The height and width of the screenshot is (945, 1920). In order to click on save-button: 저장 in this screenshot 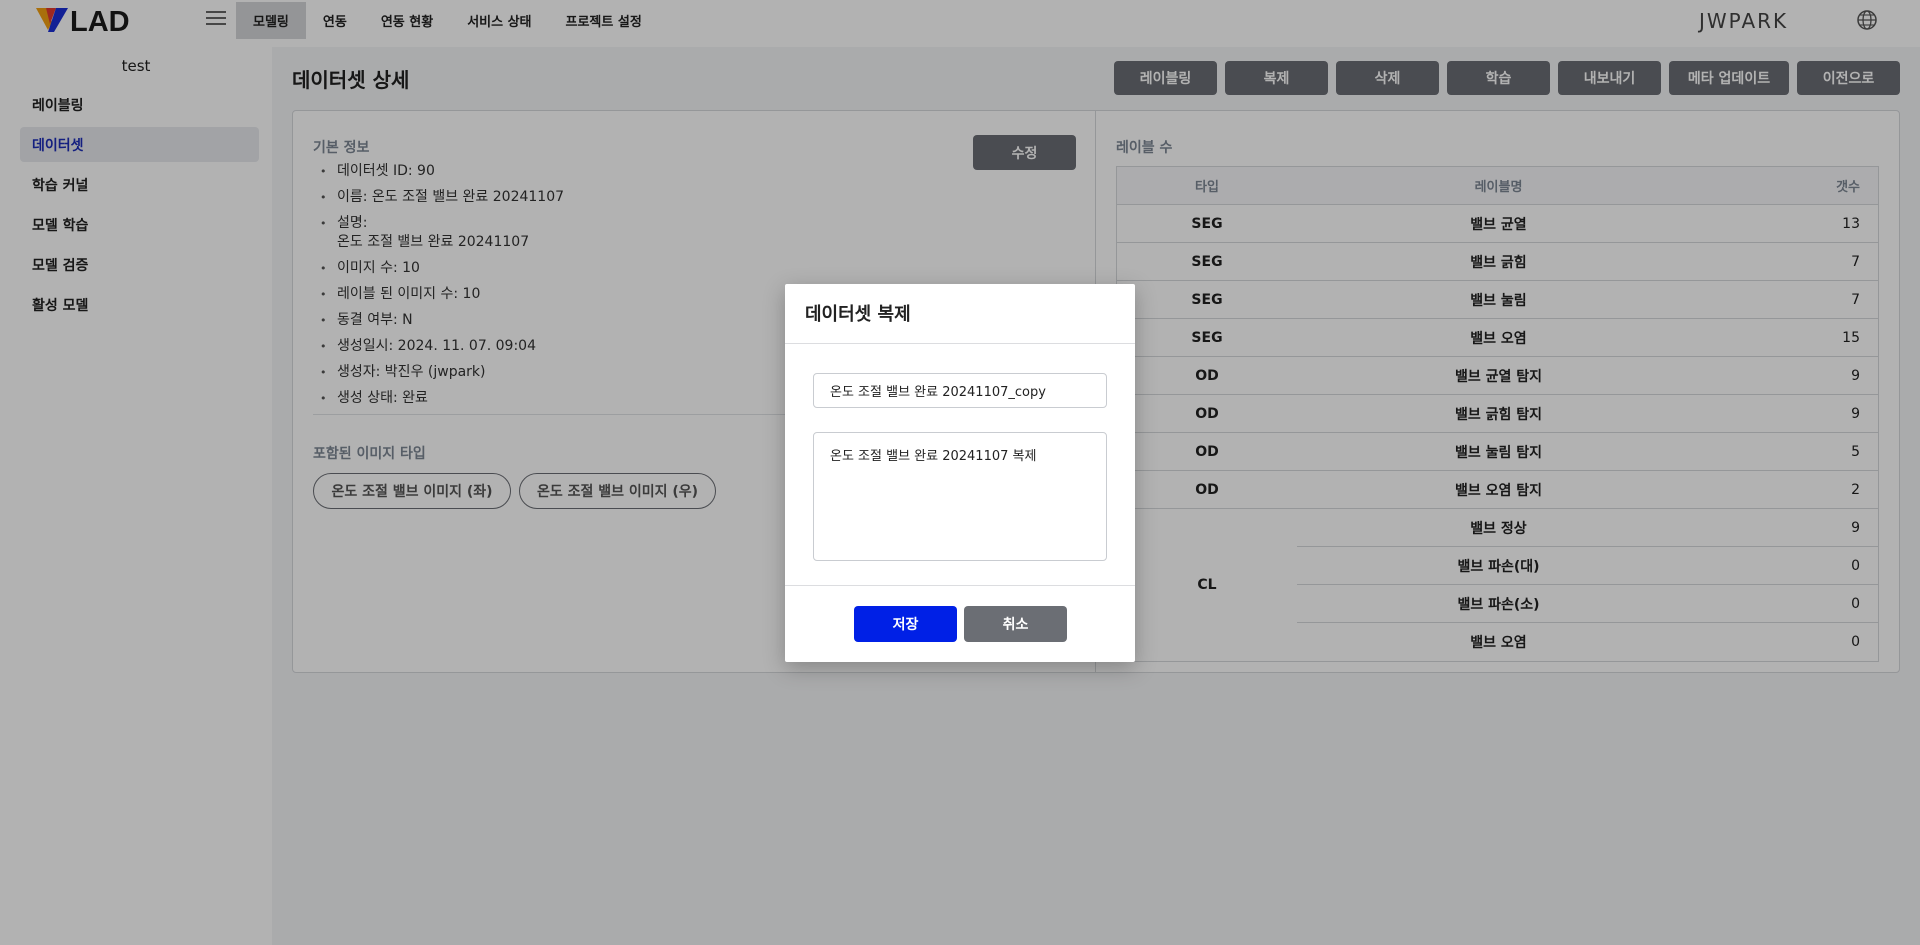, I will do `click(905, 624)`.